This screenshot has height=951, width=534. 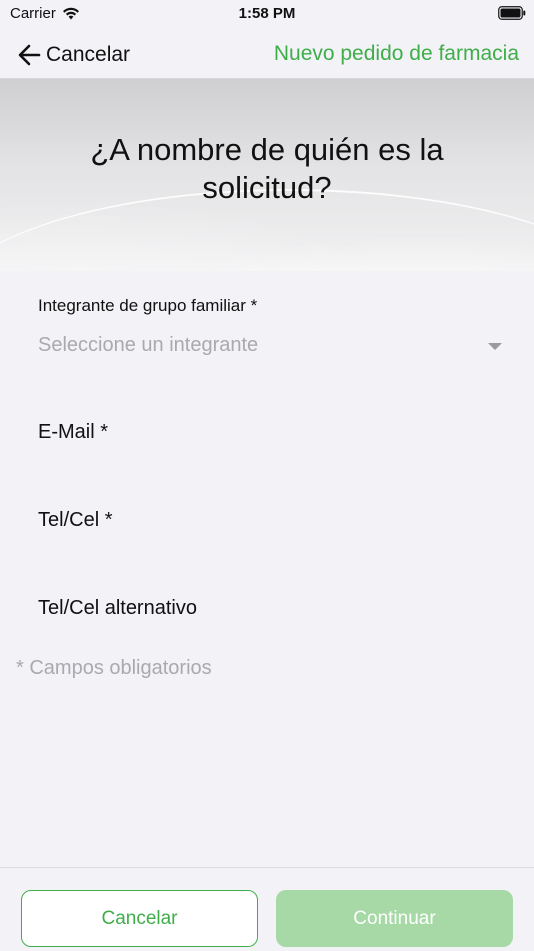 I want to click on required-fields-note: * Campos obligatorios, so click(x=114, y=668).